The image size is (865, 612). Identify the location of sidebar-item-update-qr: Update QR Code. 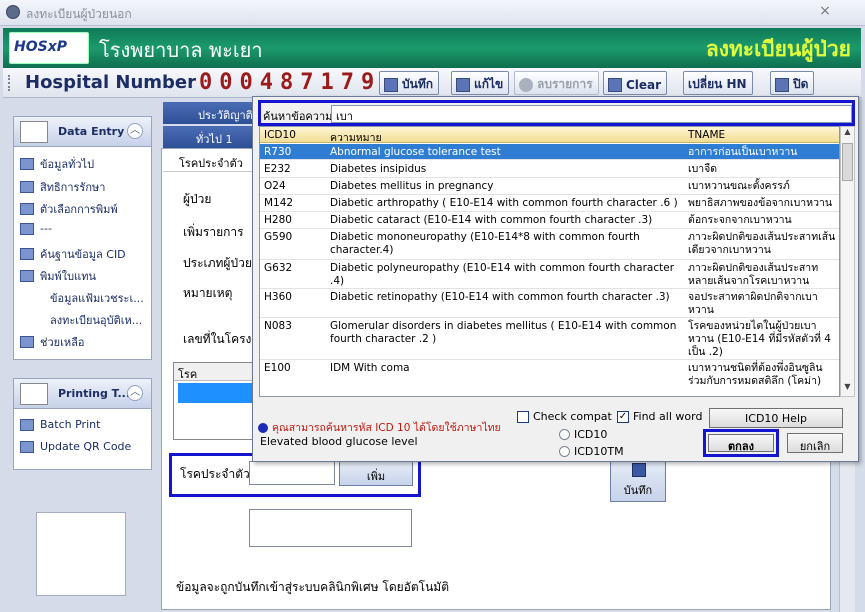
(75, 446).